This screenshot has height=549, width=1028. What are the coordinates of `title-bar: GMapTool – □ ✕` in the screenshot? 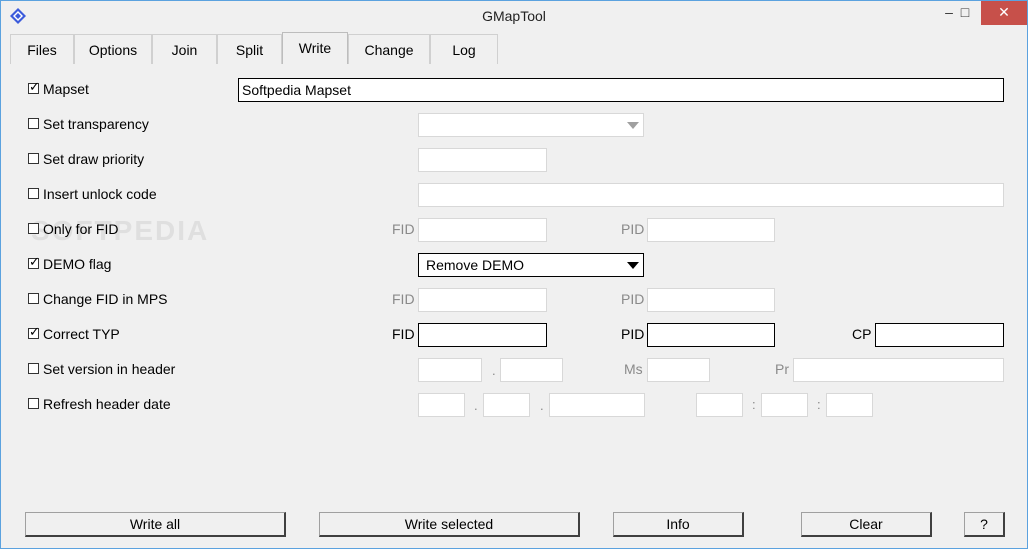 It's located at (514, 16).